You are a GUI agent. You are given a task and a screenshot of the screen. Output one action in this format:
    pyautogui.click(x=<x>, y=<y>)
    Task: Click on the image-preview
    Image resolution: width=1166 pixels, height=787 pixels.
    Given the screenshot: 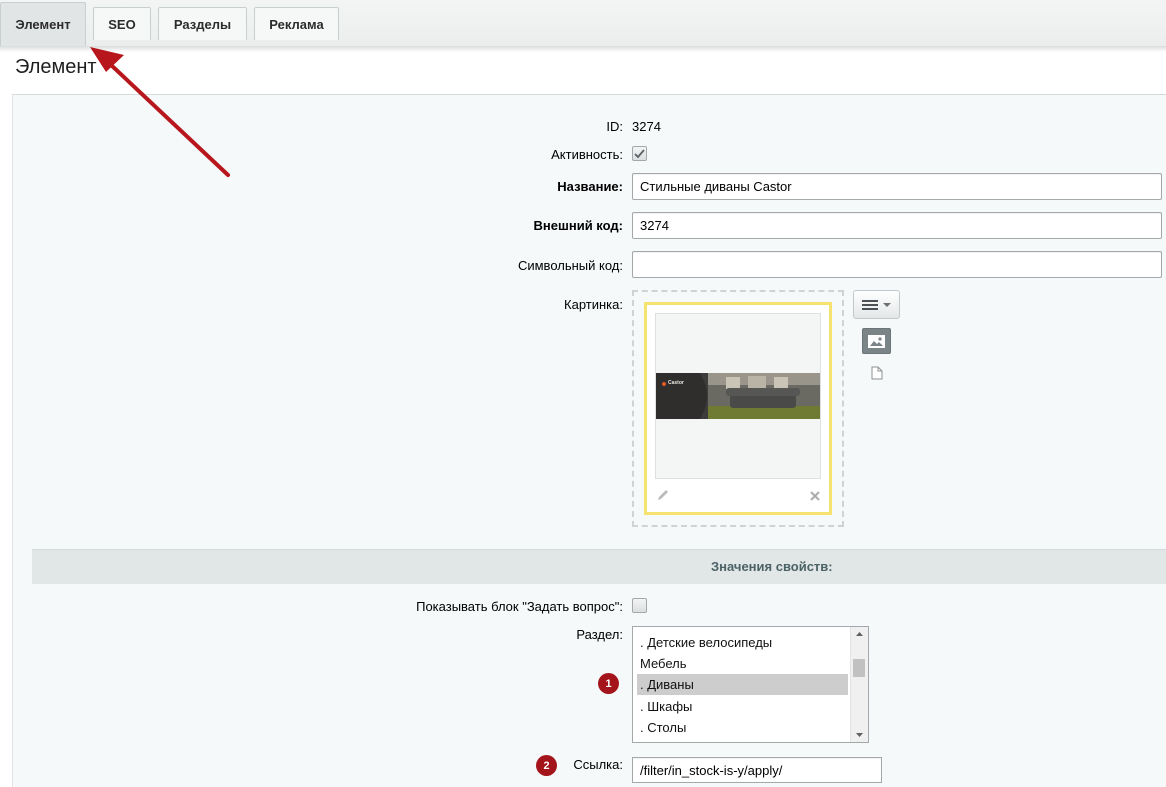 What is the action you would take?
    pyautogui.click(x=738, y=396)
    